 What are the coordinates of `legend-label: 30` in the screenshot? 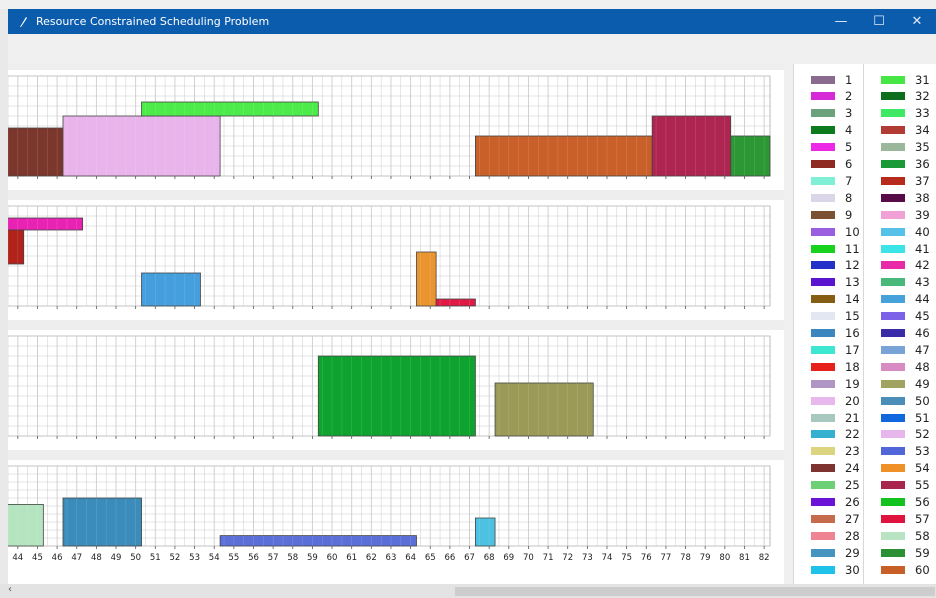 It's located at (852, 569).